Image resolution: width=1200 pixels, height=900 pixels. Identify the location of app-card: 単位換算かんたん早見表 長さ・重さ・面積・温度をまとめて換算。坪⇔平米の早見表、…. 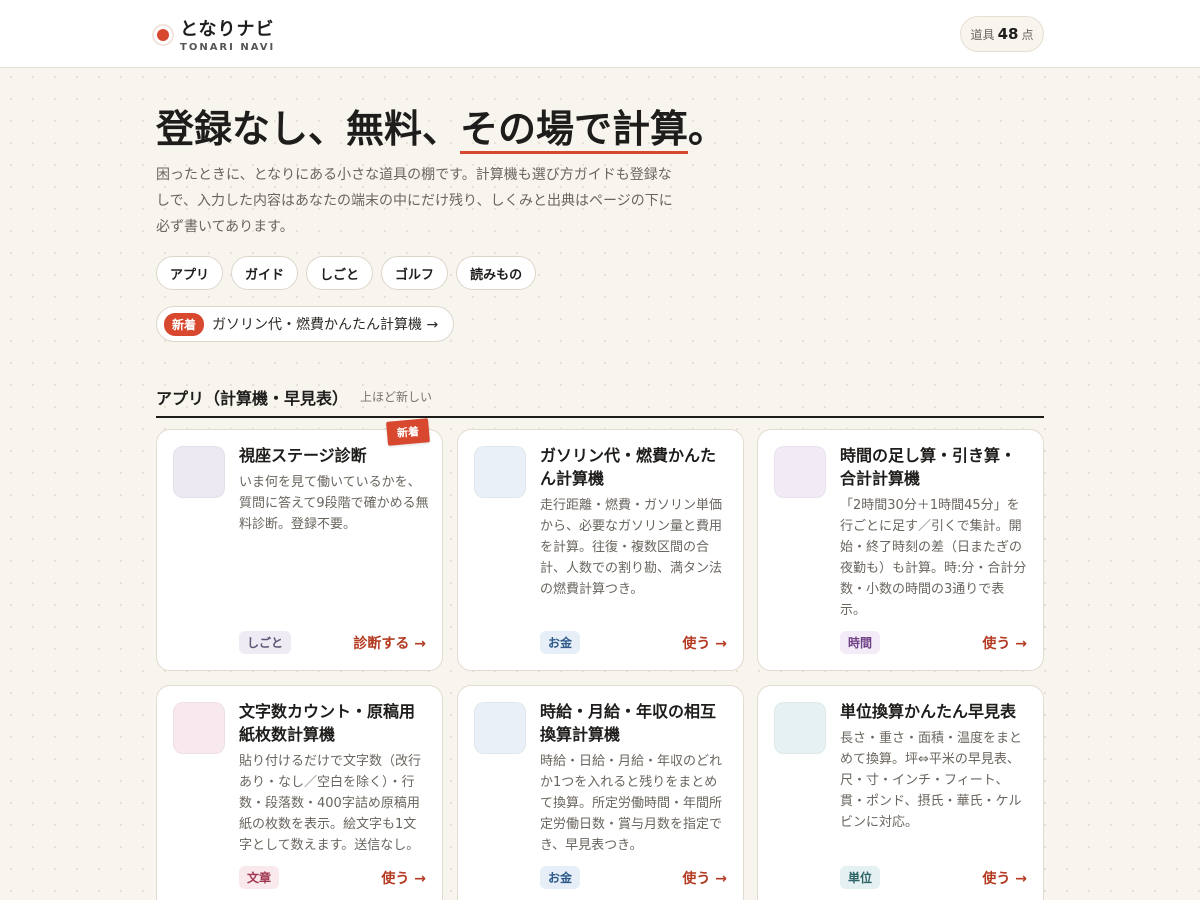
(900, 792).